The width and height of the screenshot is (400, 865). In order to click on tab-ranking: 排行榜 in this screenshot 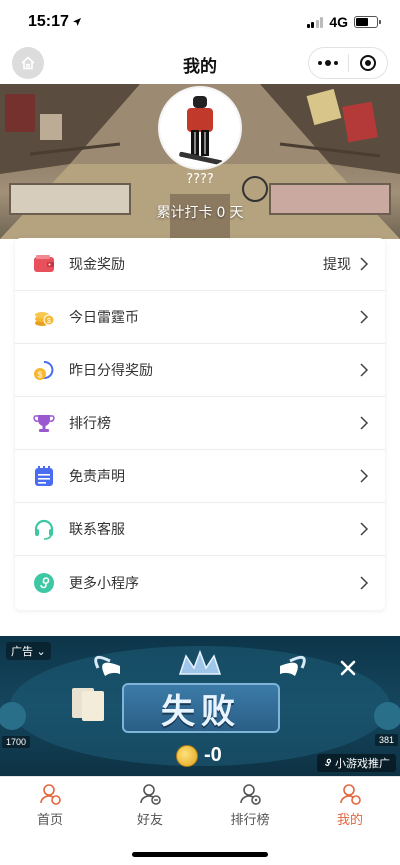, I will do `click(250, 804)`.